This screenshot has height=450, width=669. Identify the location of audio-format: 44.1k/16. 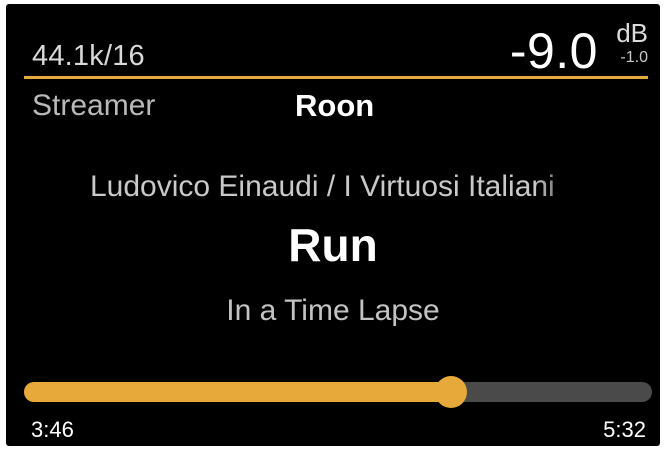
(88, 56).